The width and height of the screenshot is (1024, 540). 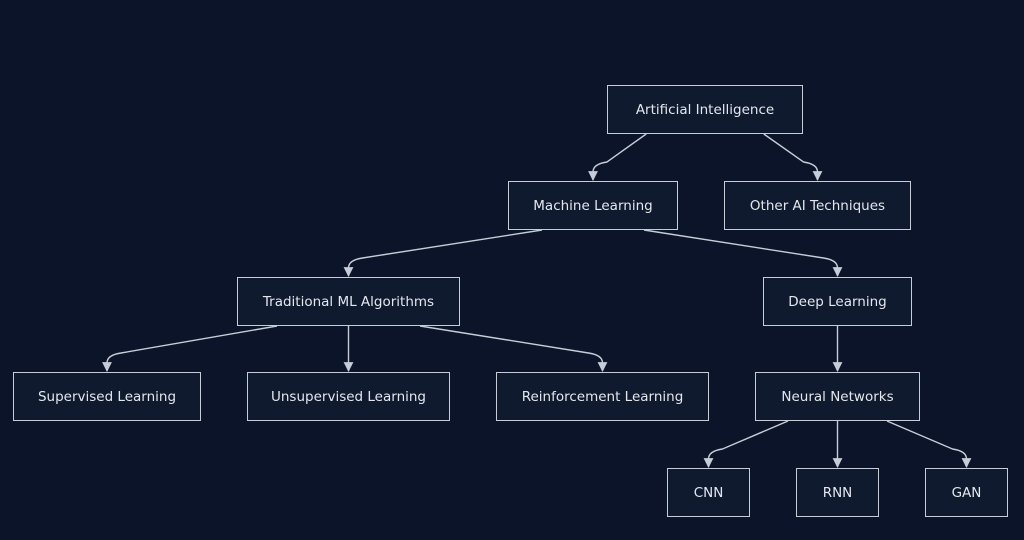 I want to click on edge-ai-to-ml, so click(x=617, y=157).